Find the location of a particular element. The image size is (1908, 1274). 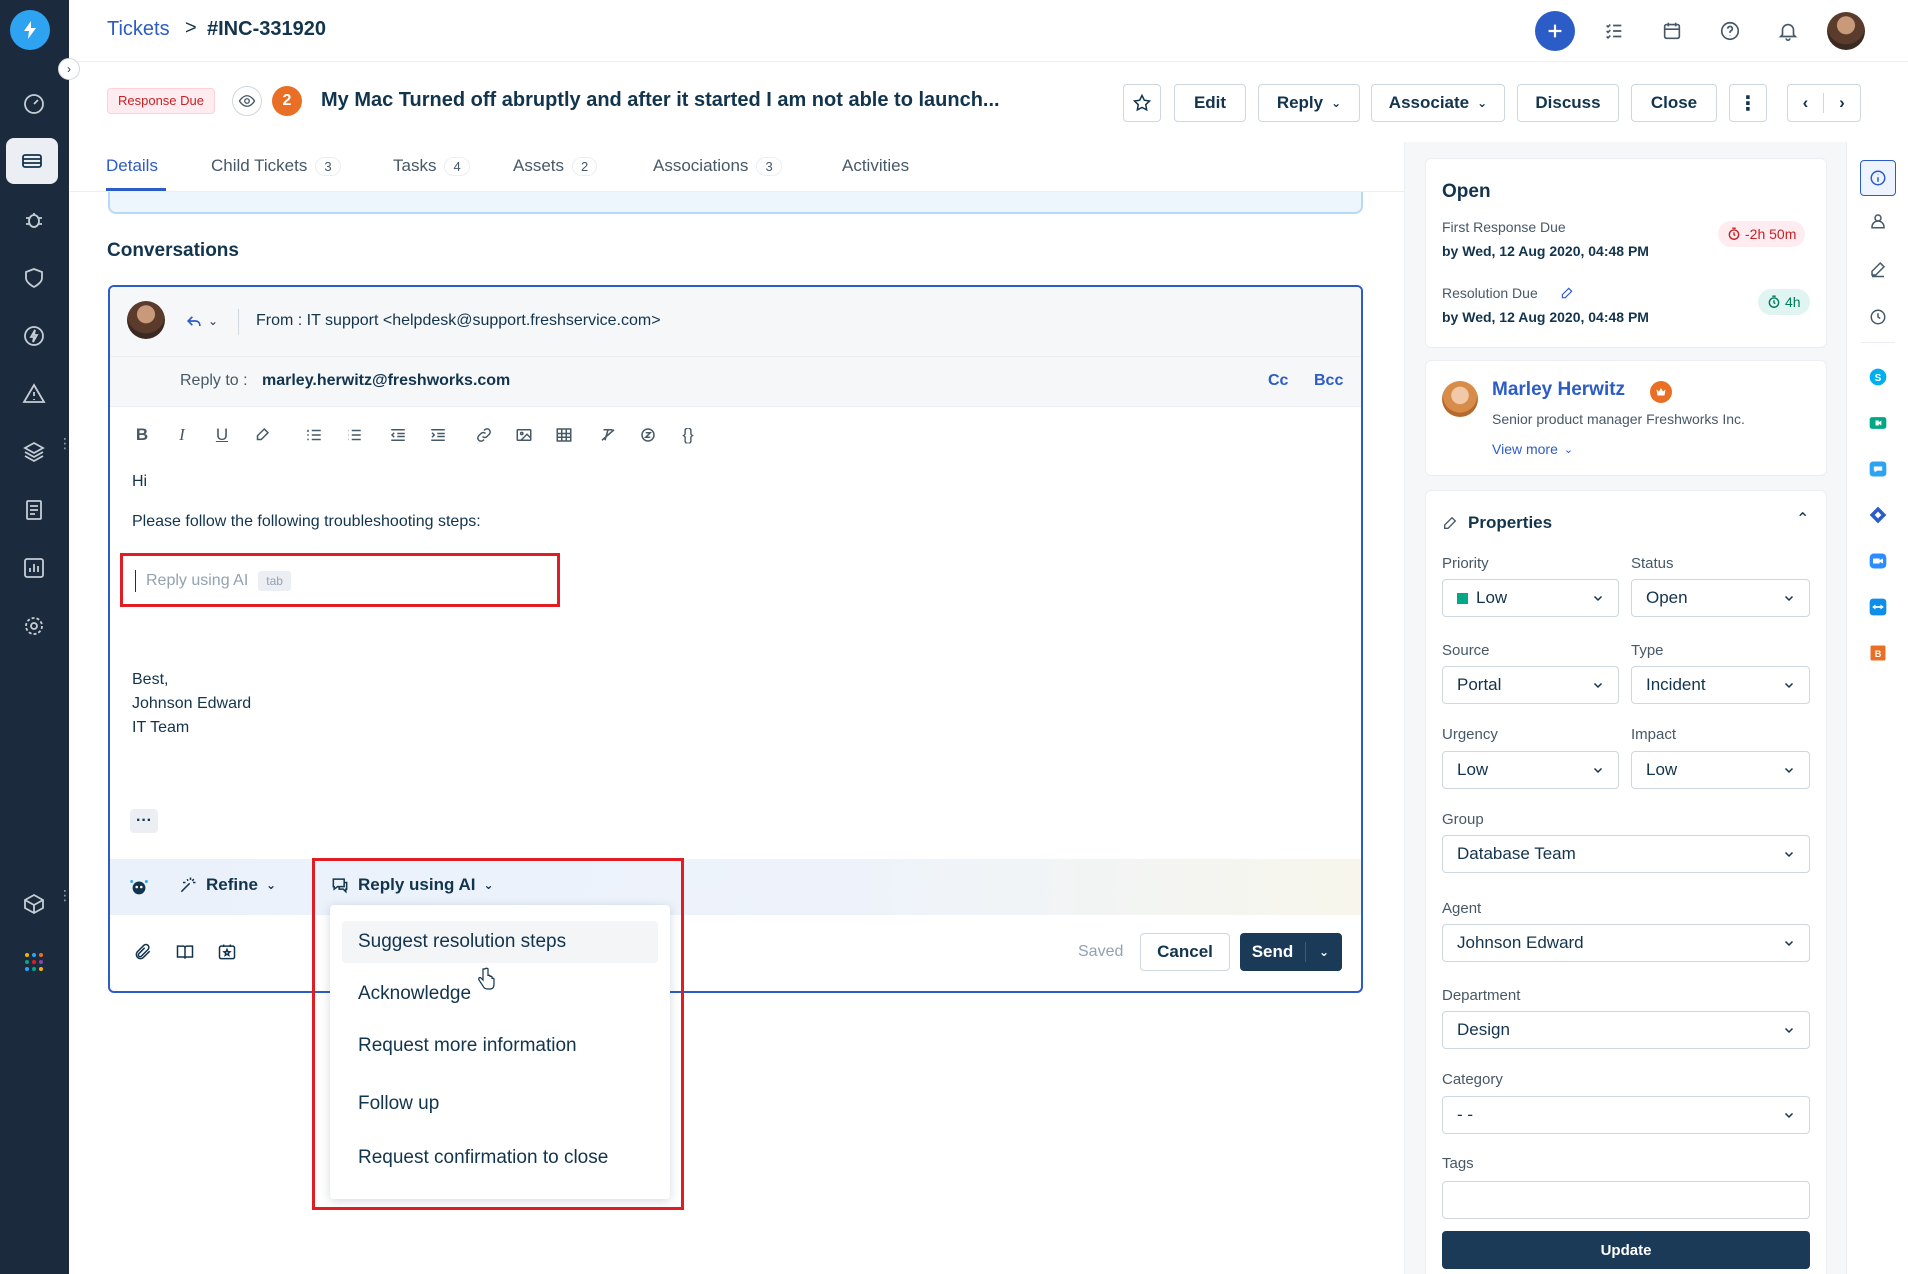

alerts-warning-icon is located at coordinates (34, 394).